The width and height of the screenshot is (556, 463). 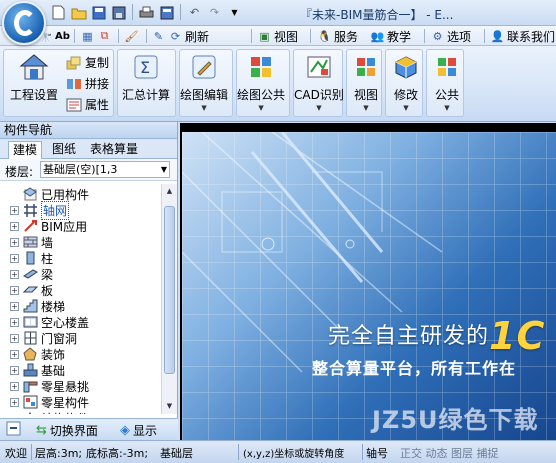 What do you see at coordinates (166, 12) in the screenshot?
I see `export-icon` at bounding box center [166, 12].